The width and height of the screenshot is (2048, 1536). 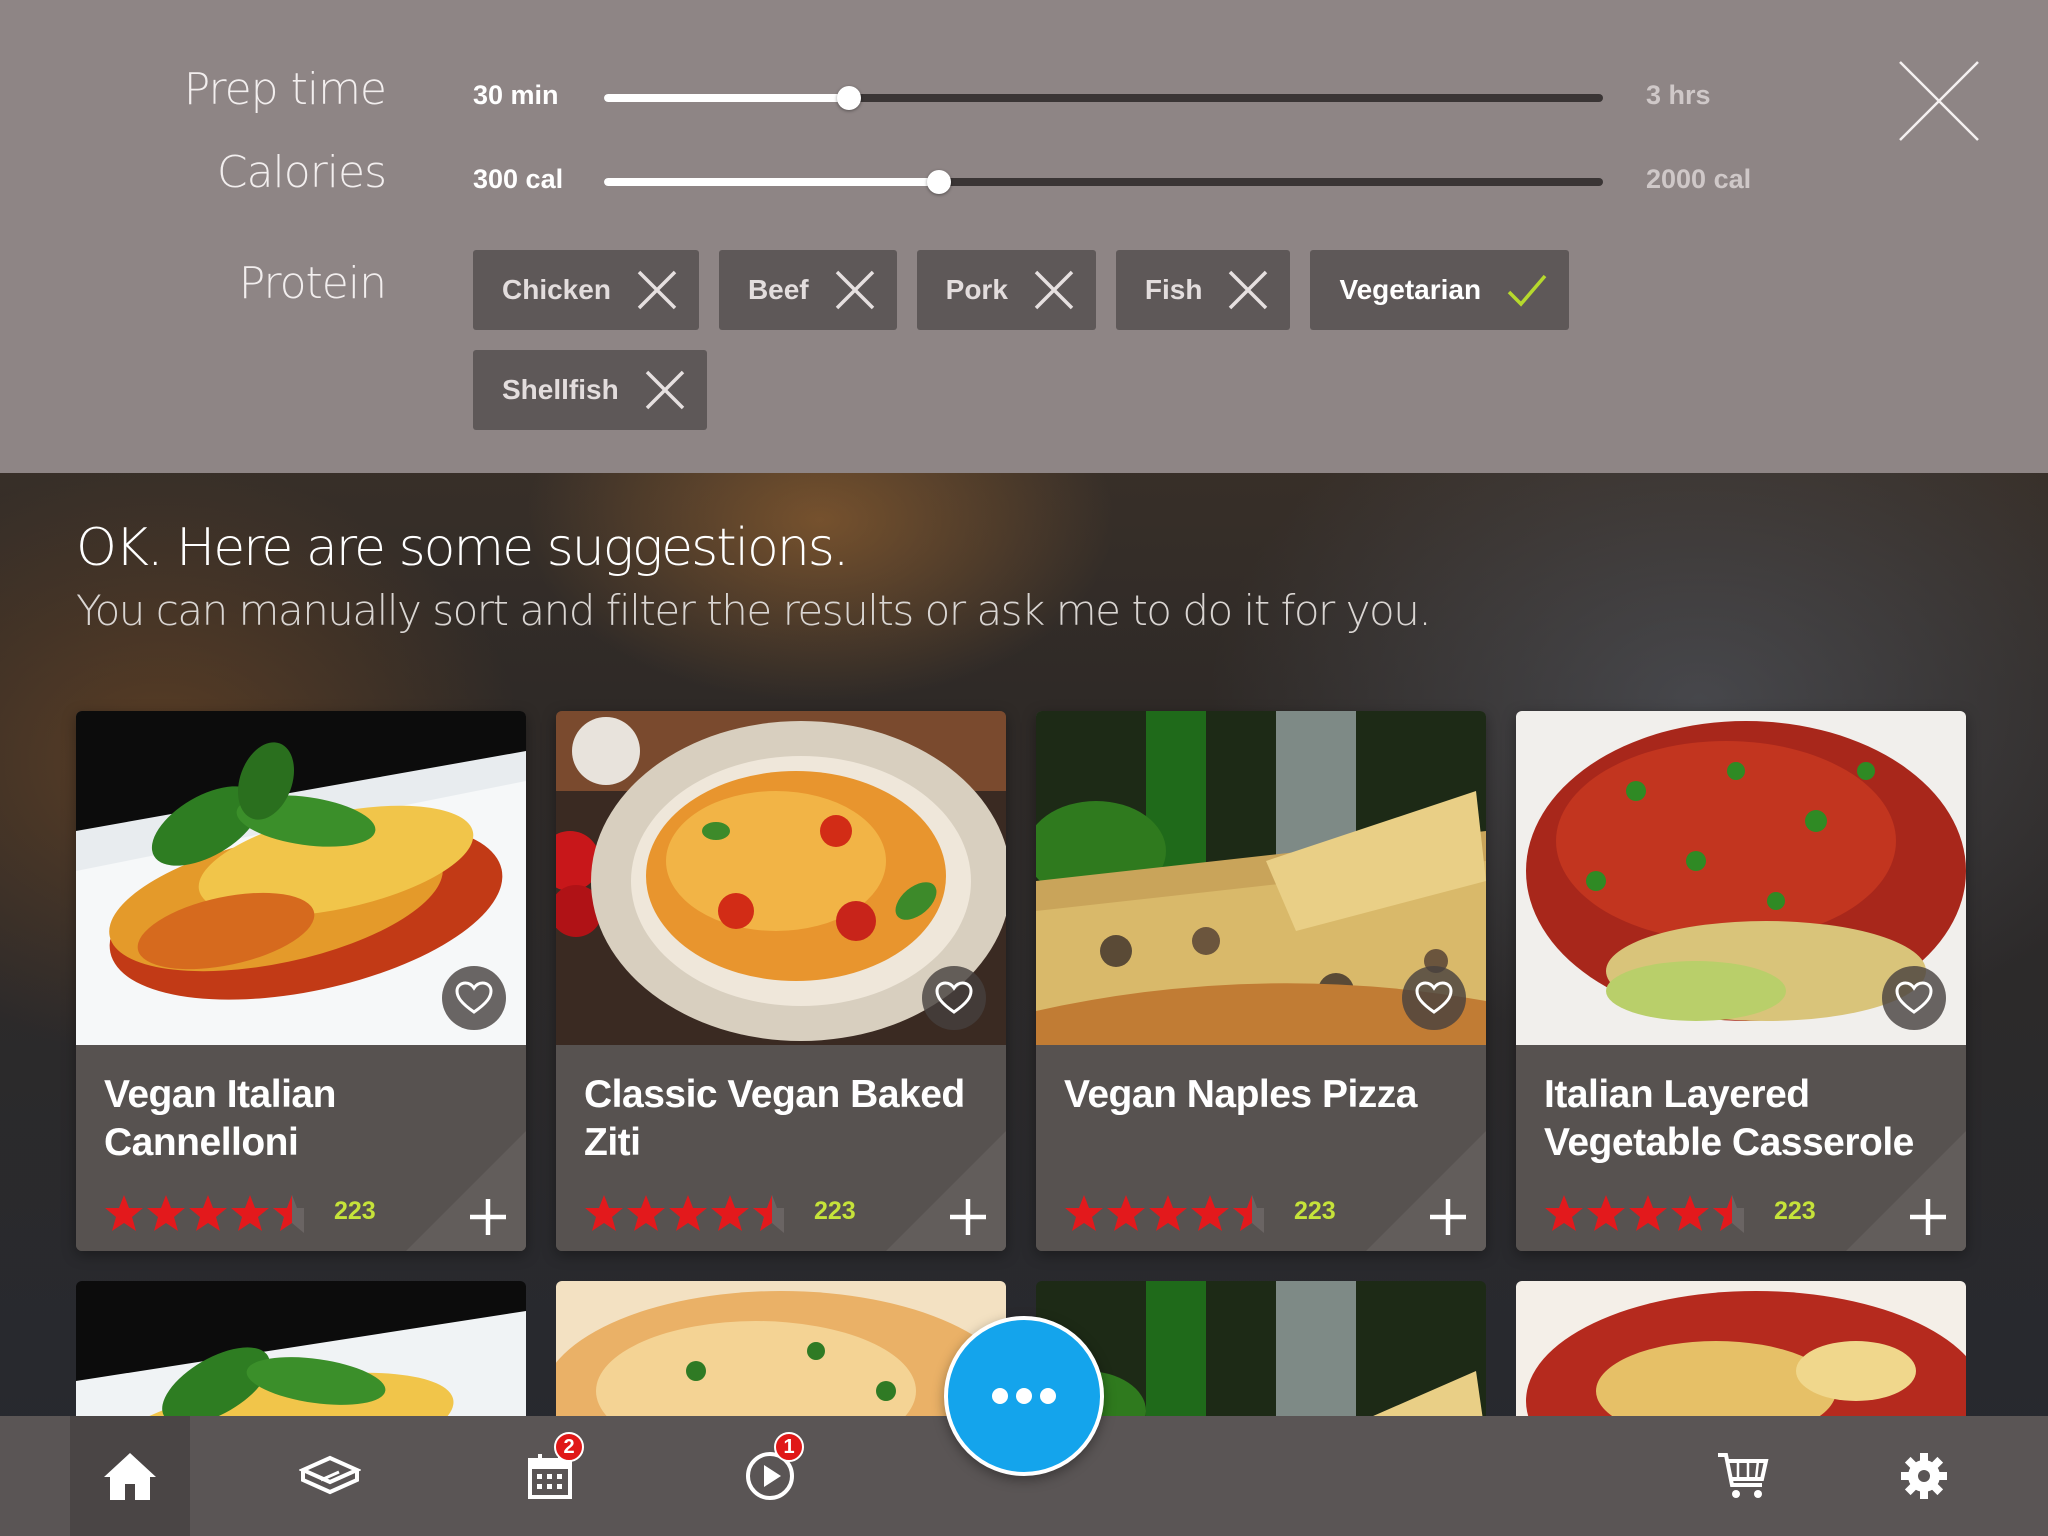 I want to click on prep-time-max: 3 hrs, so click(x=1678, y=95).